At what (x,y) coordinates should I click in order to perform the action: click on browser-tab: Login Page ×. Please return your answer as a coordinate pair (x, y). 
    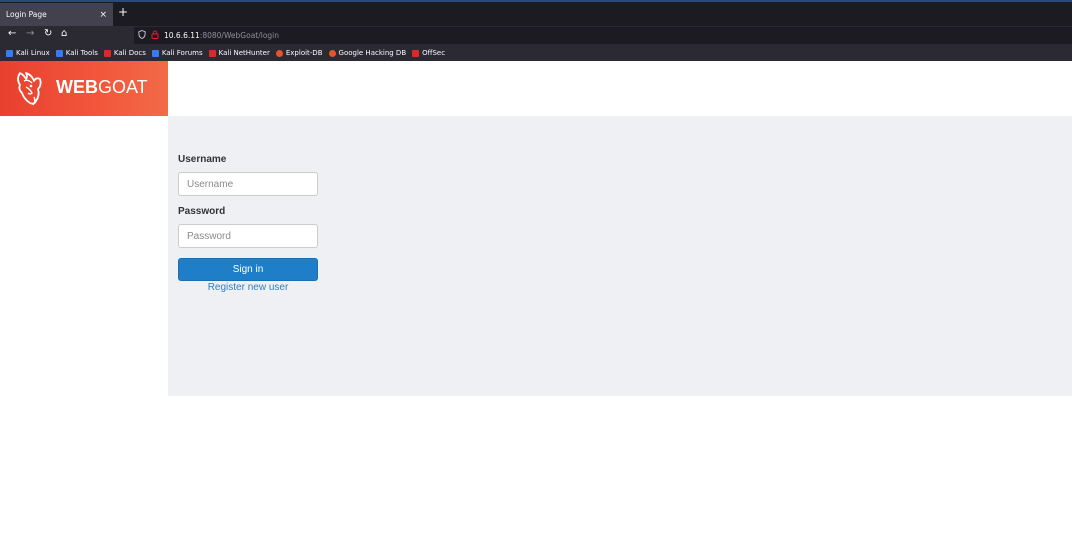
    Looking at the image, I should click on (56, 14).